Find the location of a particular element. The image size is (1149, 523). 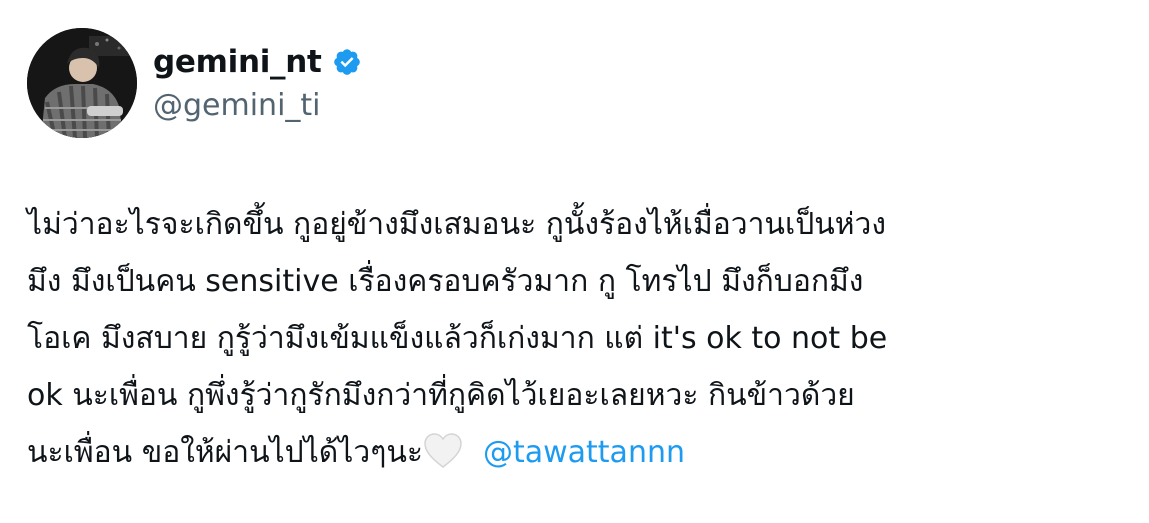

display-name: gemini_nt is located at coordinates (237, 62).